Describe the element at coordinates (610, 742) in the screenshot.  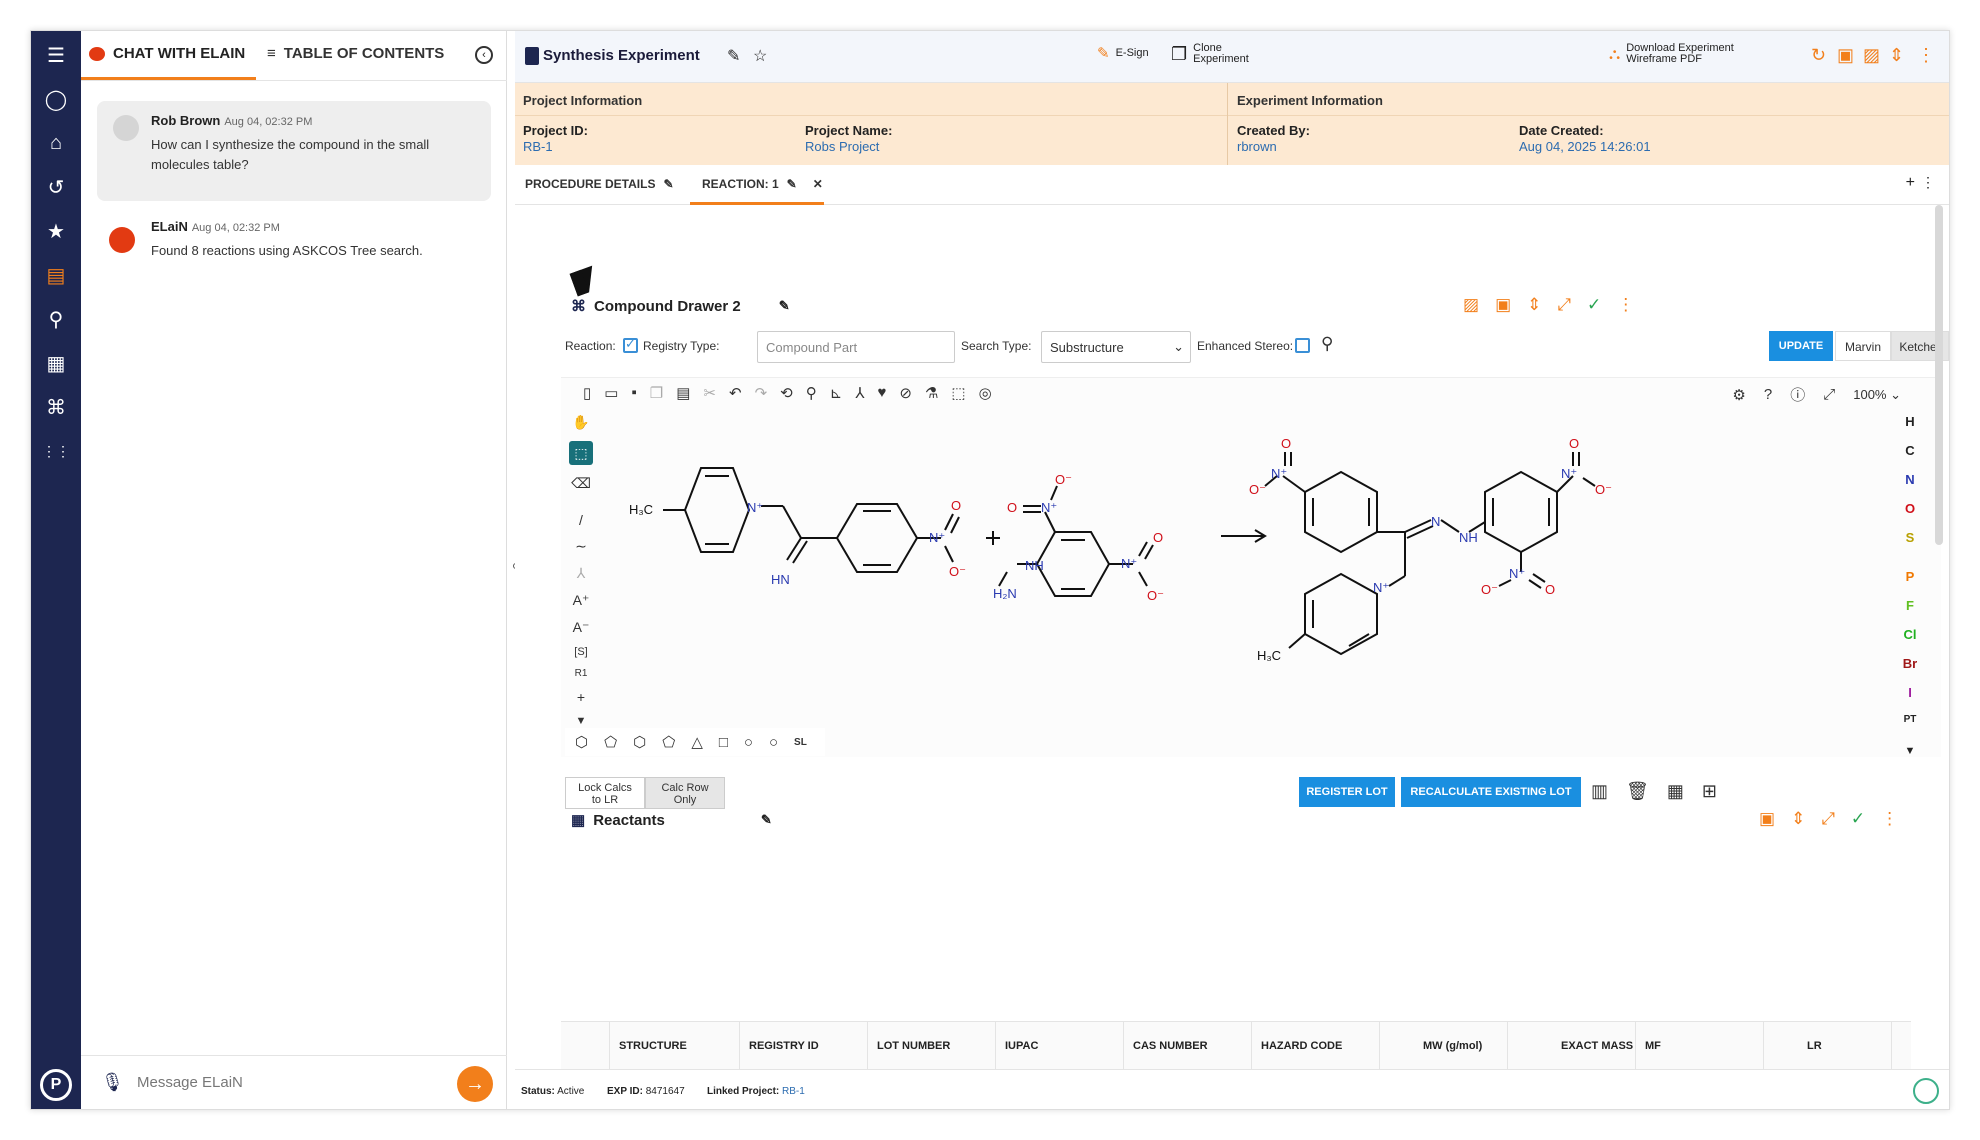
I see `cyclopentane-icon: ⬠` at that location.